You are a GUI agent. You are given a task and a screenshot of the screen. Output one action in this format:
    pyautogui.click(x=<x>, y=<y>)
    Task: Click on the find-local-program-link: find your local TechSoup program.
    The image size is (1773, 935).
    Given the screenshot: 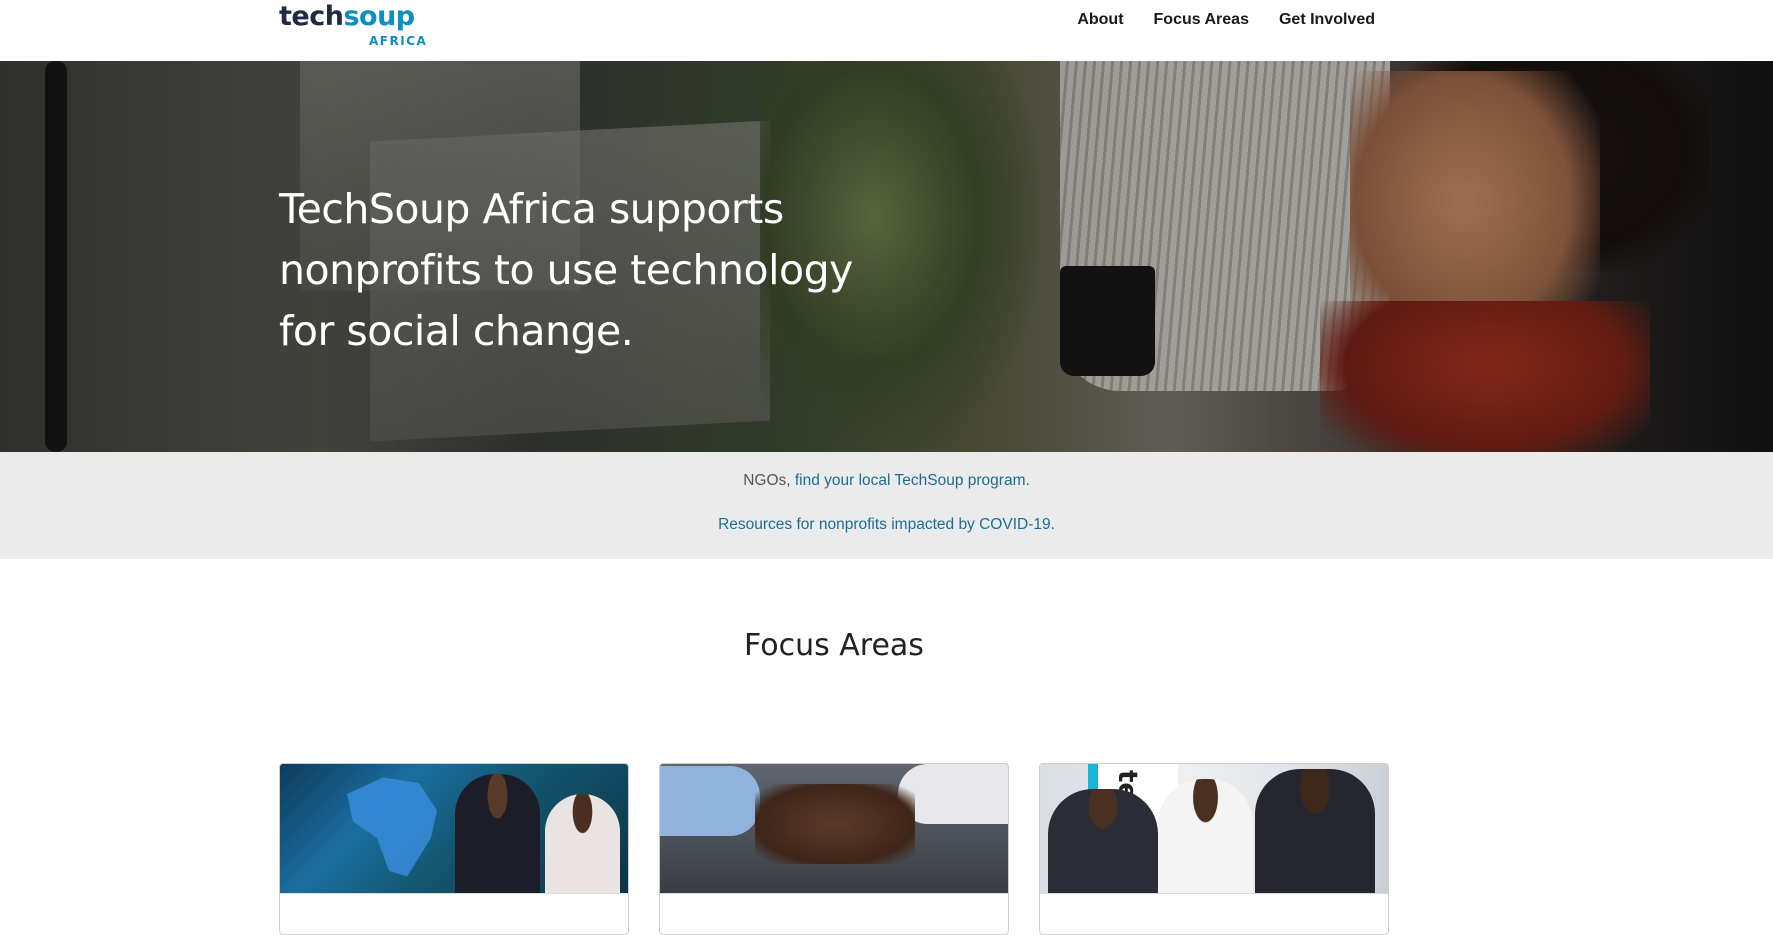 What is the action you would take?
    pyautogui.click(x=912, y=480)
    